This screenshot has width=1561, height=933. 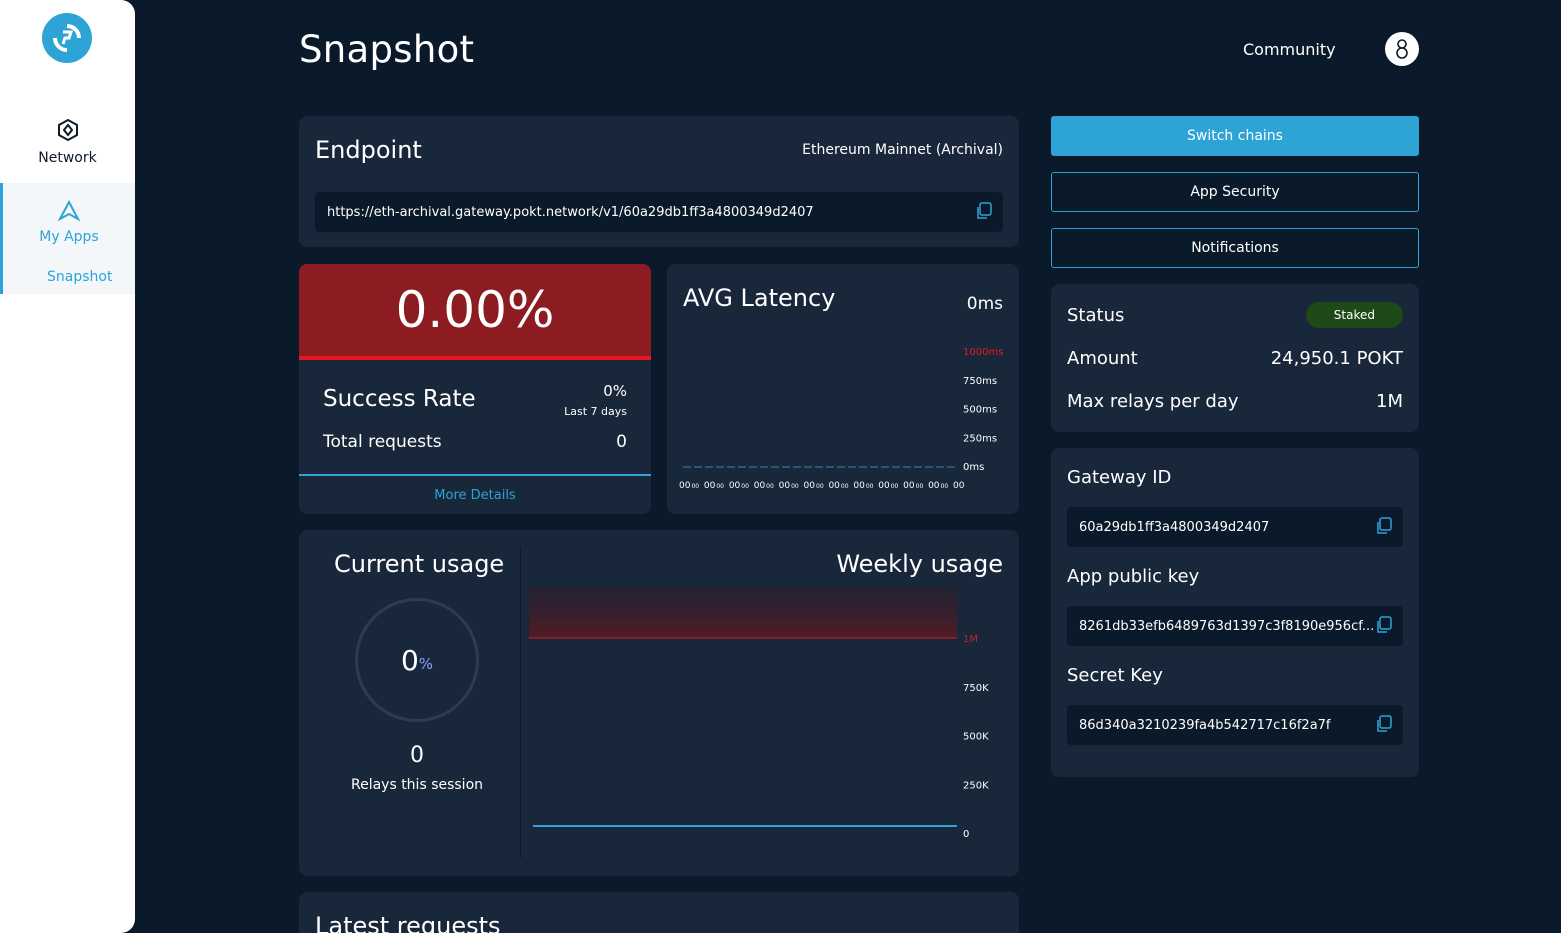 I want to click on weekly-y-tick: 250K, so click(x=976, y=785).